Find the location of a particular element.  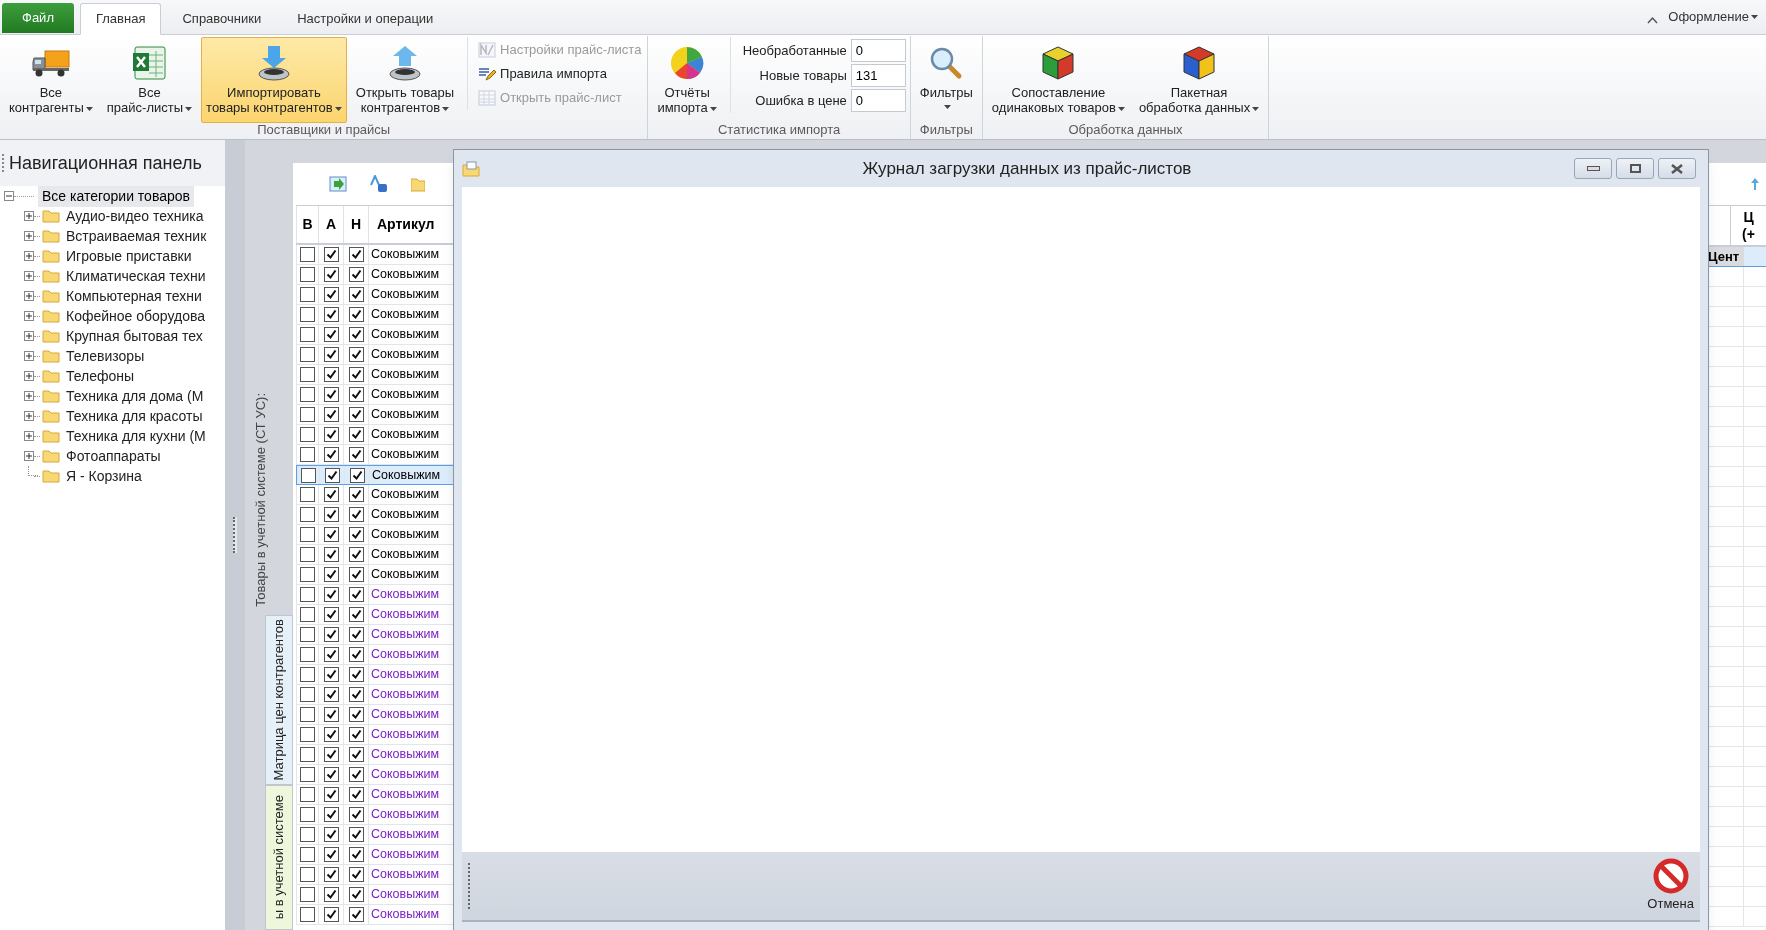

ribbon-button: Фильтры is located at coordinates (946, 80).